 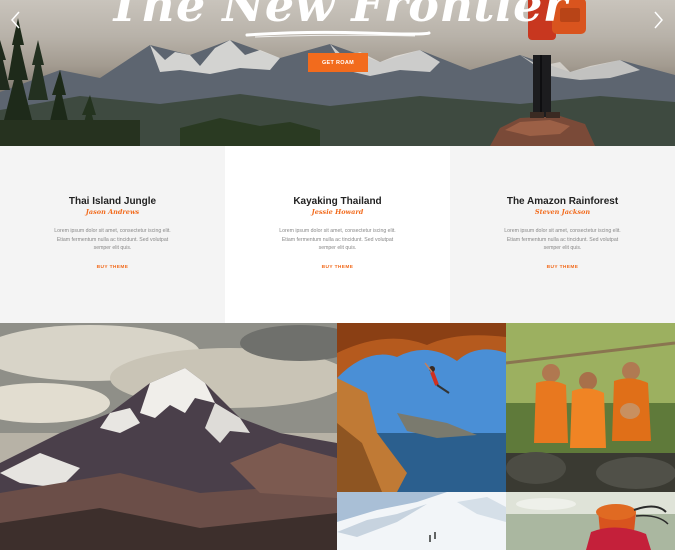 What do you see at coordinates (337, 16) in the screenshot?
I see `hero-title: The New Frontier` at bounding box center [337, 16].